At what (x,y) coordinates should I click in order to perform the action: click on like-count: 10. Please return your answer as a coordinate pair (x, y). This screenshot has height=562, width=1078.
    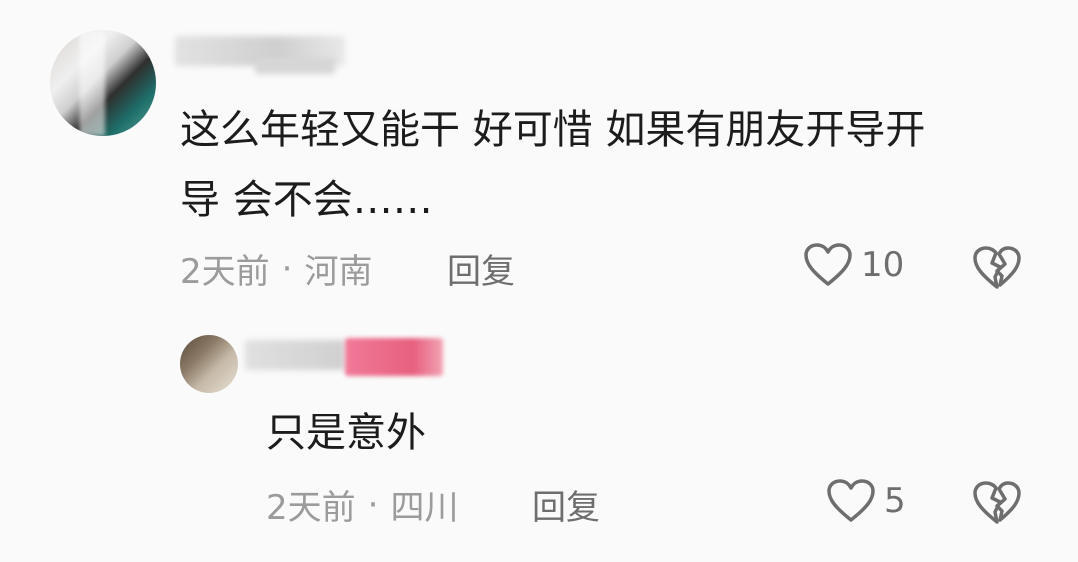
    Looking at the image, I should click on (883, 265).